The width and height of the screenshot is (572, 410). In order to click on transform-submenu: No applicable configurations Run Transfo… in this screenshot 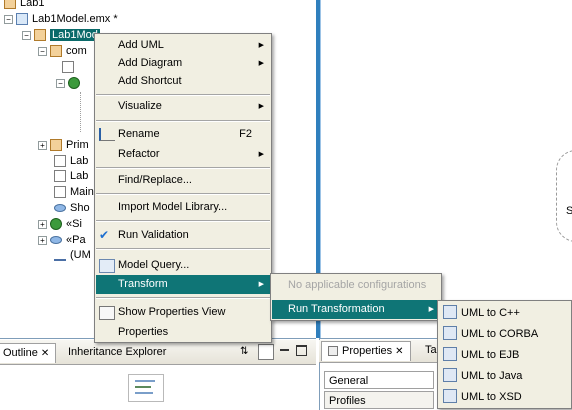, I will do `click(356, 297)`.